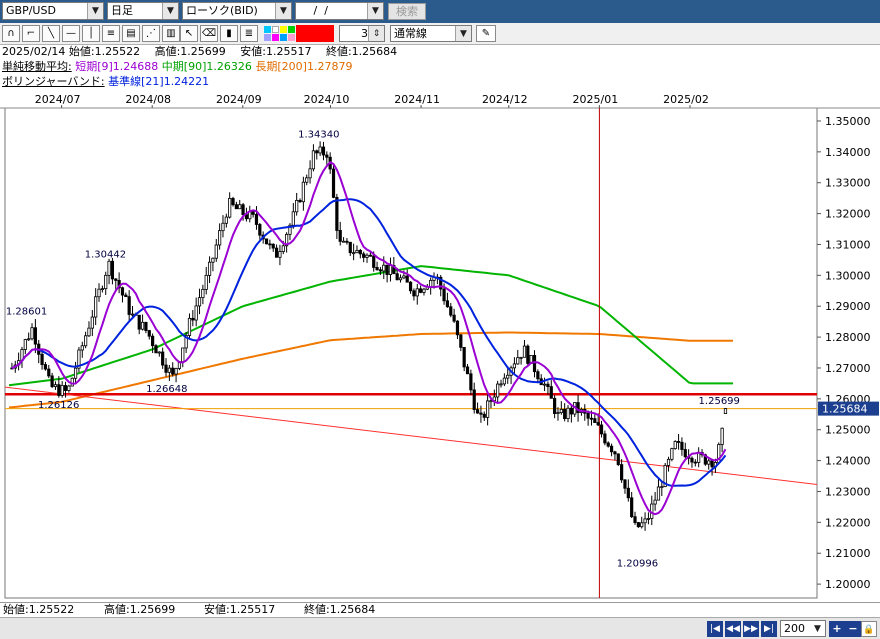  Describe the element at coordinates (171, 33) in the screenshot. I see `channel-icon: ▥` at that location.